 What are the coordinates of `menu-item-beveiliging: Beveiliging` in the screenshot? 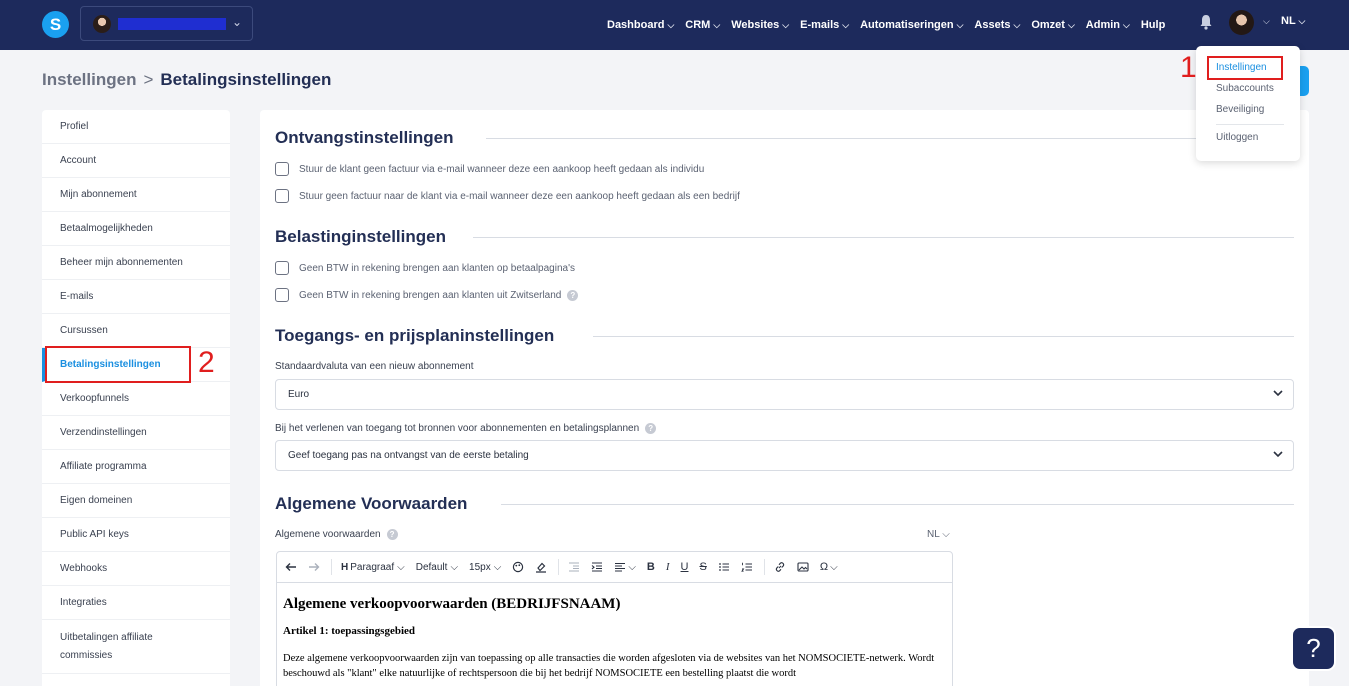 It's located at (1240, 109).